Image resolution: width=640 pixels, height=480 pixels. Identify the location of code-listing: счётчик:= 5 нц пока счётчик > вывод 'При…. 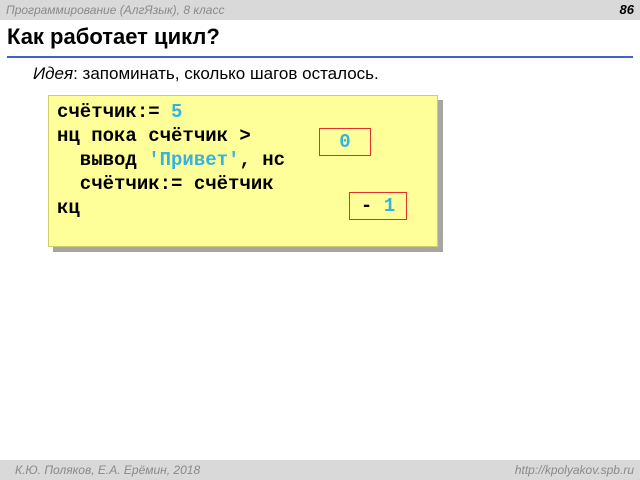
(171, 160).